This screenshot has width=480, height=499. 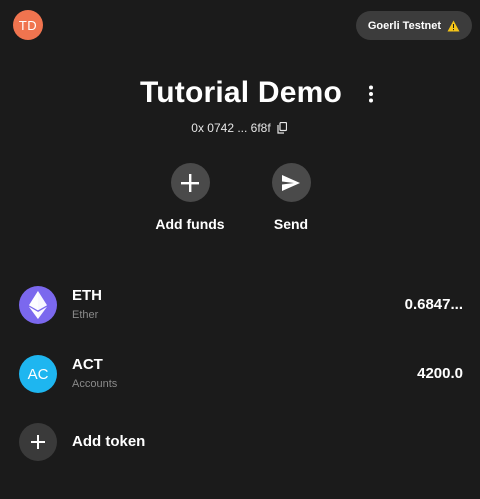 I want to click on avatar-initials: TD, so click(x=28, y=25).